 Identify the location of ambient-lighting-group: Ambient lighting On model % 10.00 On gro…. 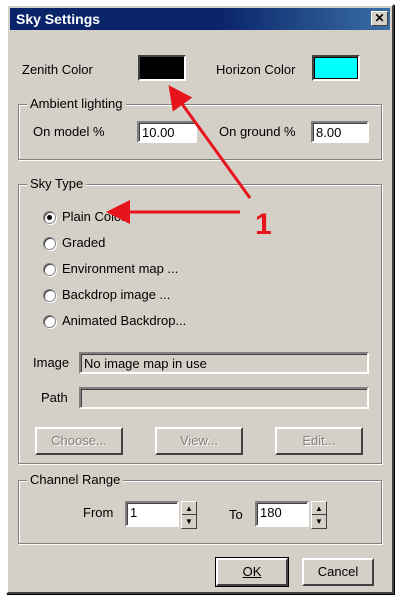
(200, 128).